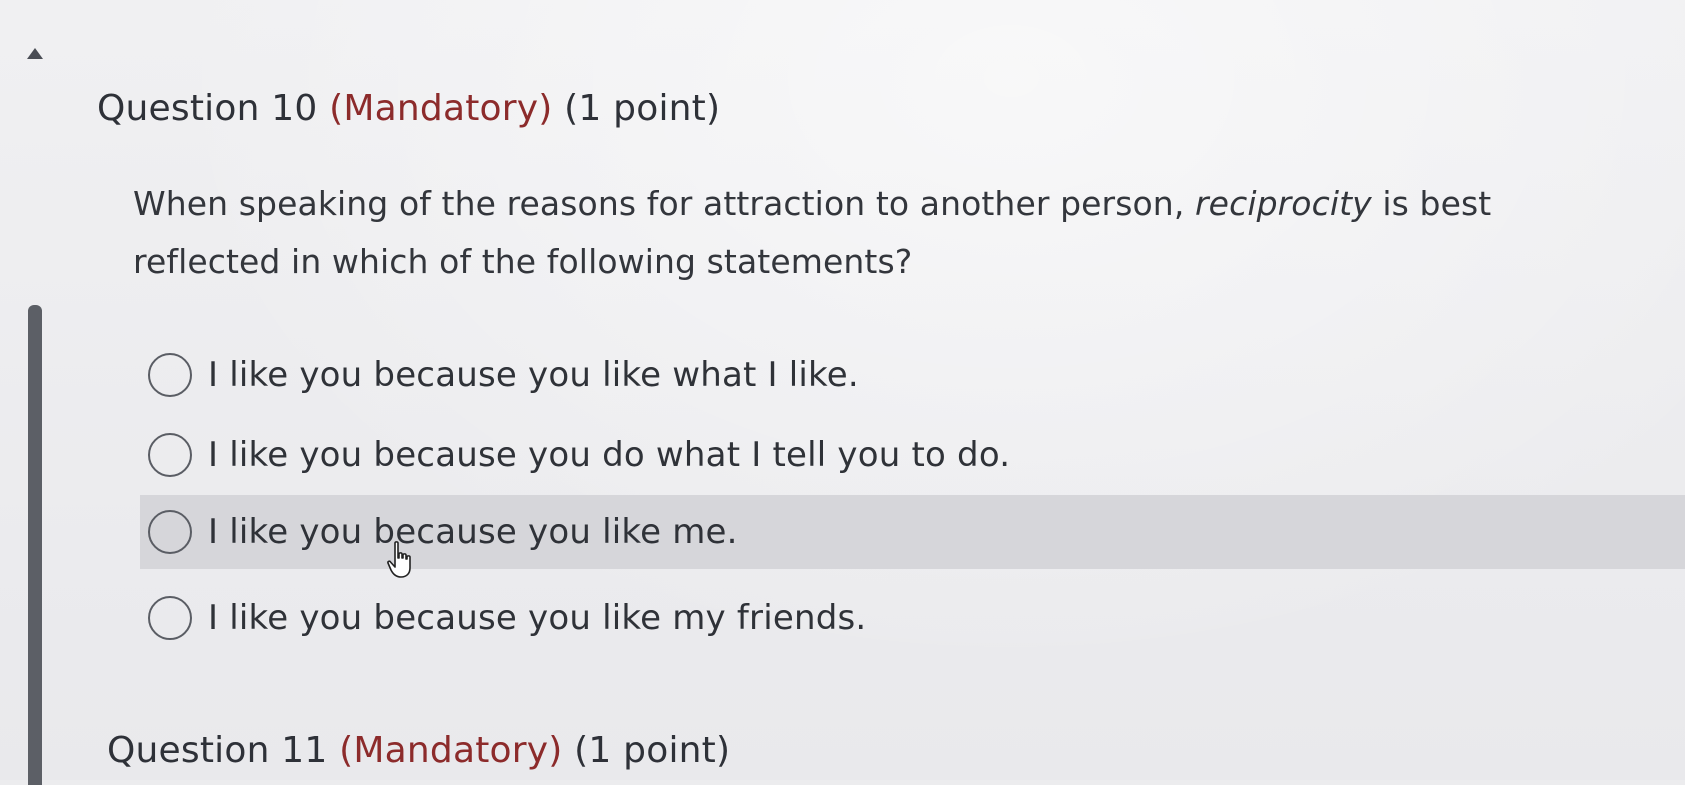 This screenshot has height=785, width=1685. Describe the element at coordinates (207, 108) in the screenshot. I see `question-number: Question 10` at that location.